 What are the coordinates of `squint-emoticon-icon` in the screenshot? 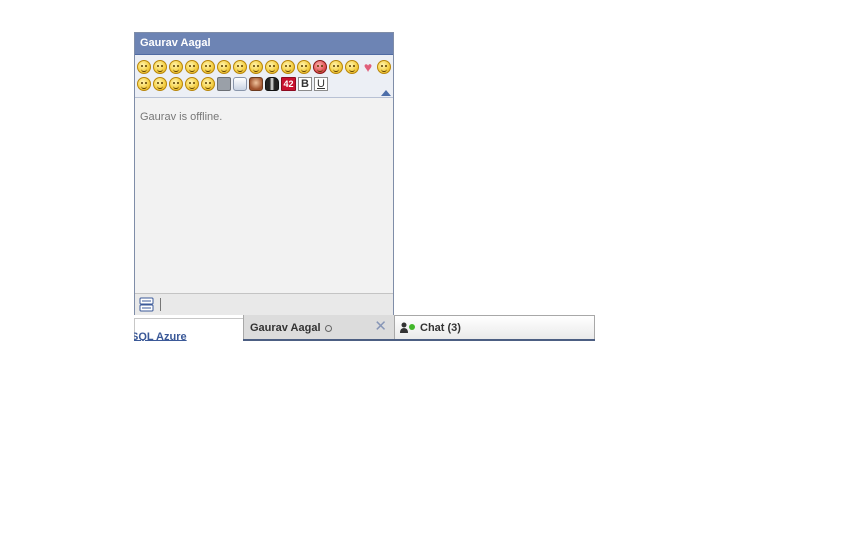 It's located at (144, 83).